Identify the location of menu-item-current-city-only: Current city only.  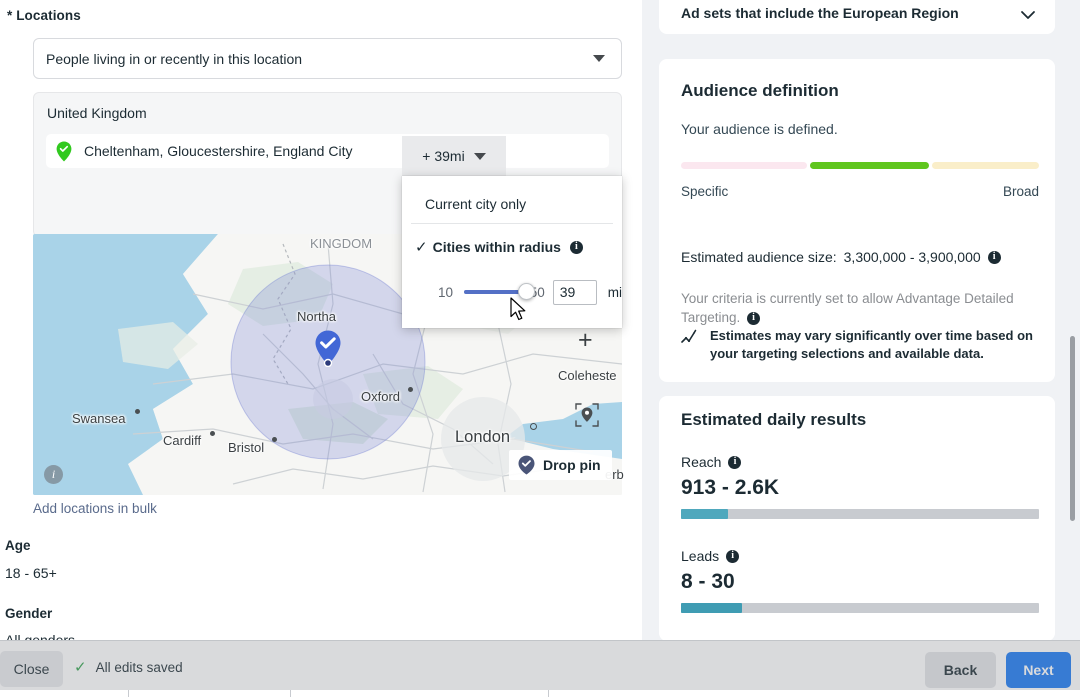
(512, 204).